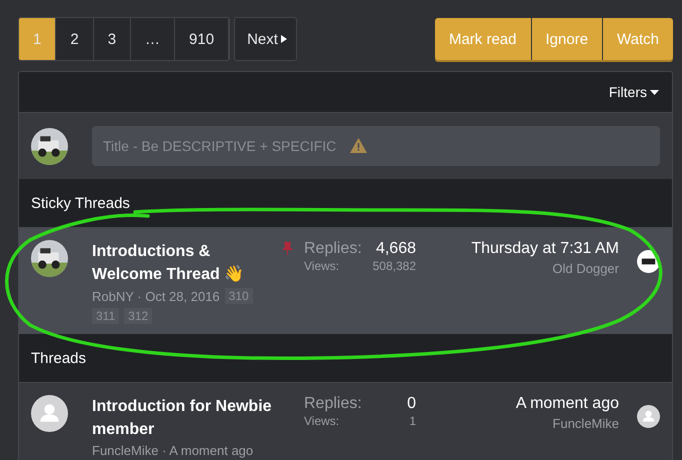 The image size is (682, 460). I want to click on last-post-time: A moment ago, so click(567, 404).